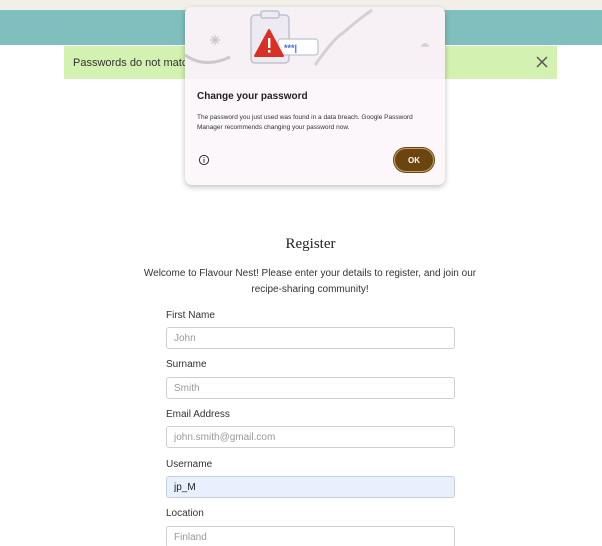 This screenshot has height=546, width=602. Describe the element at coordinates (189, 464) in the screenshot. I see `username-label: Username` at that location.